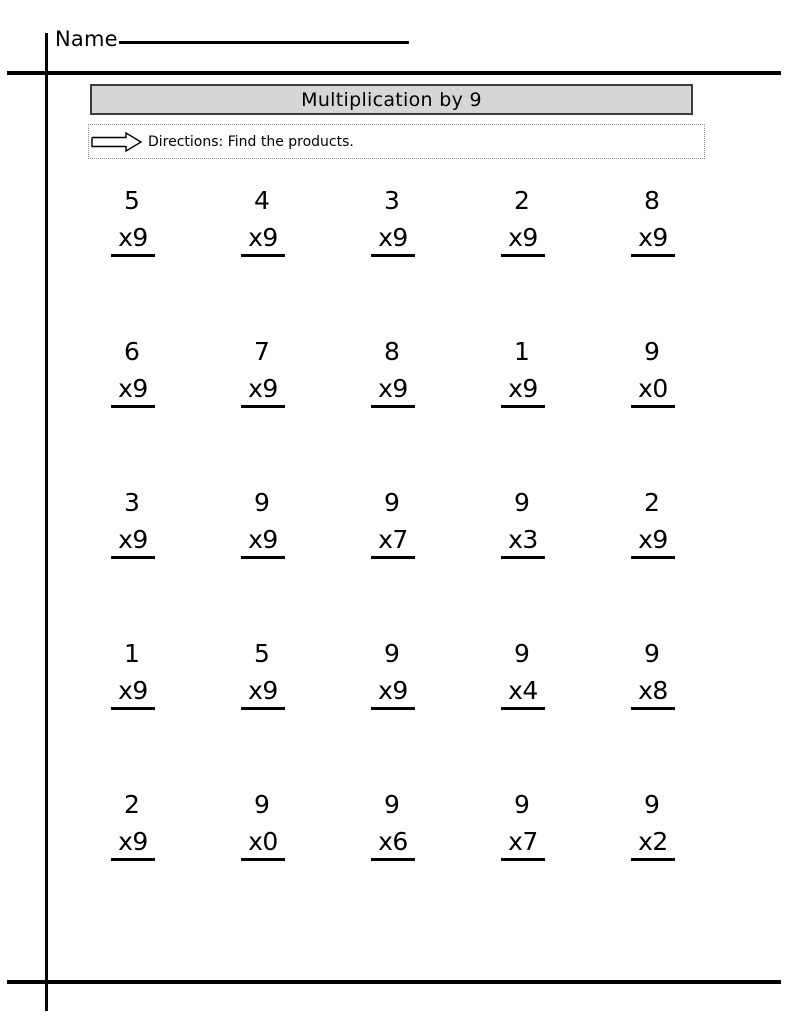 The height and width of the screenshot is (1024, 791). Describe the element at coordinates (263, 412) in the screenshot. I see `problem-cell: 7 x9` at that location.